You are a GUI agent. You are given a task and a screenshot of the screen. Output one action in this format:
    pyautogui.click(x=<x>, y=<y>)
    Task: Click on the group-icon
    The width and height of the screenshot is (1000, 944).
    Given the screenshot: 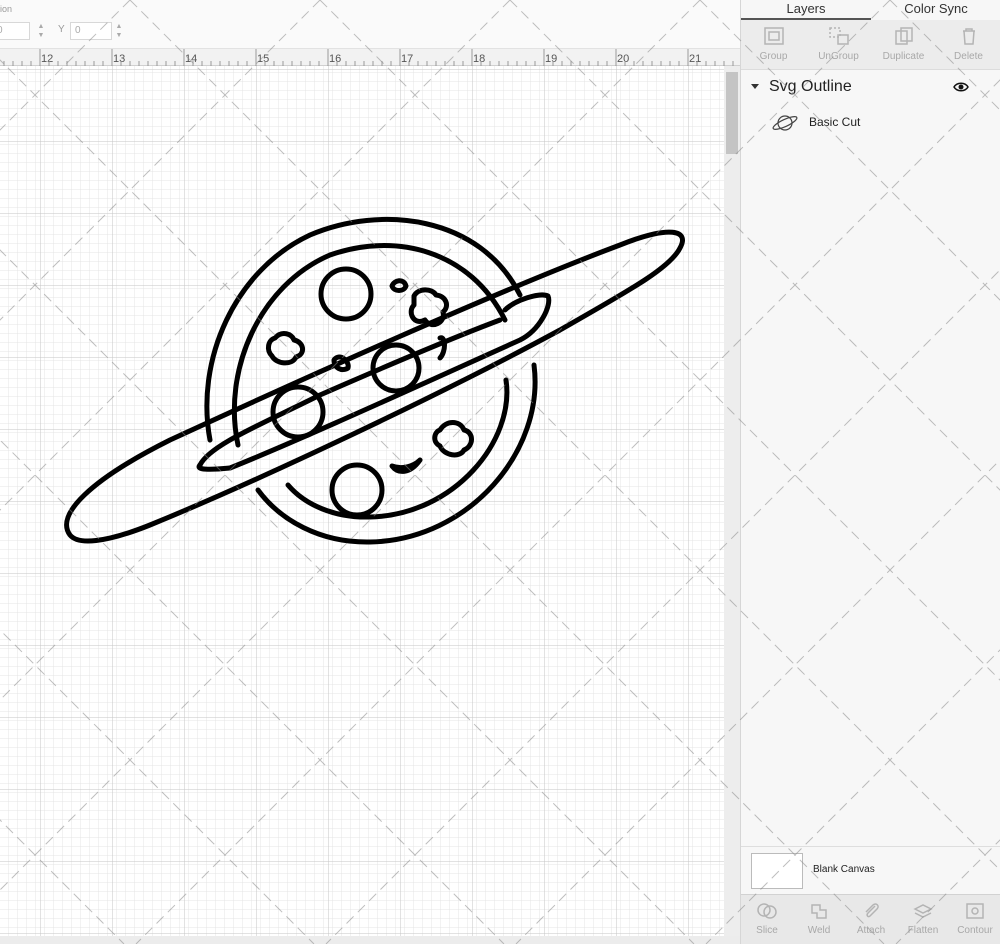 What is the action you would take?
    pyautogui.click(x=774, y=36)
    